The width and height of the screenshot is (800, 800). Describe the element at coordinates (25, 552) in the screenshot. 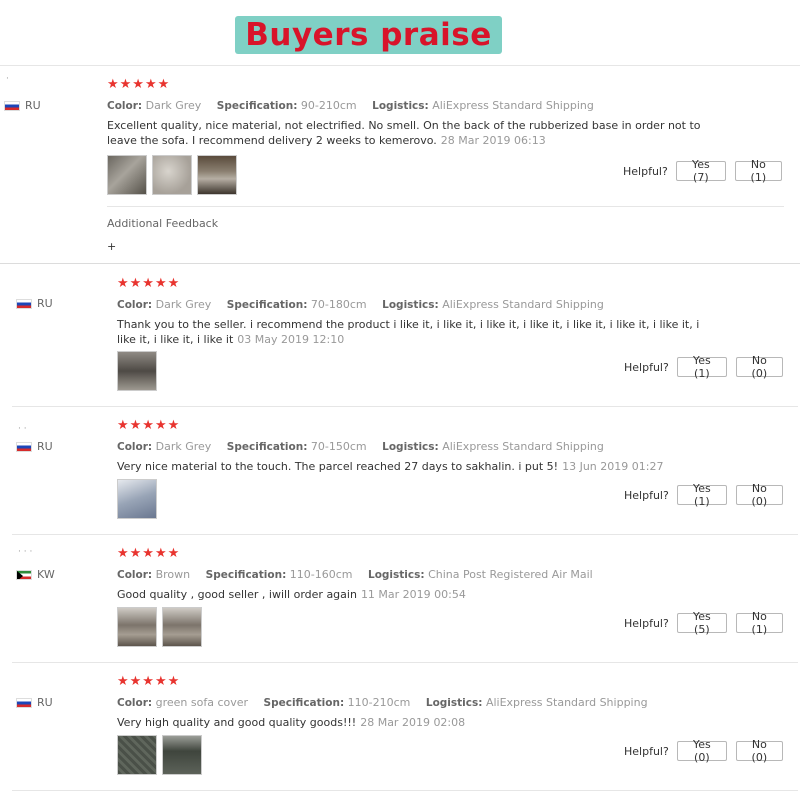

I see `user-avatar-speck: · · ·` at that location.